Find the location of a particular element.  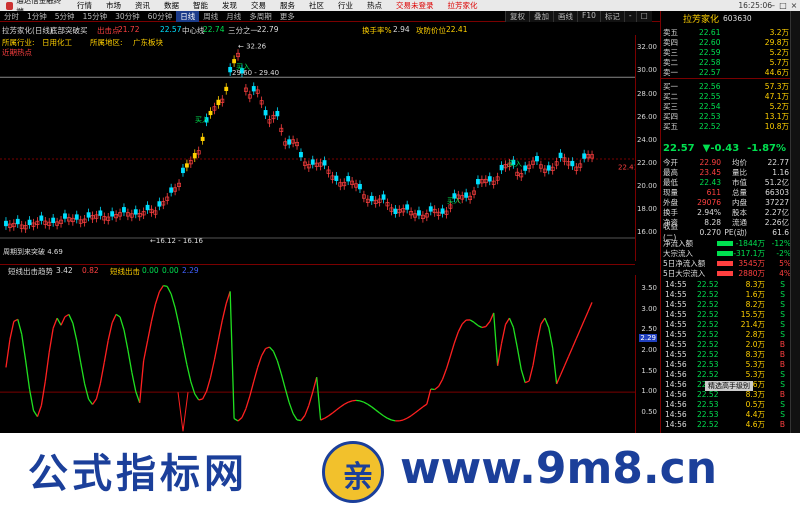

stat-value: 22.77 is located at coordinates (778, 162).